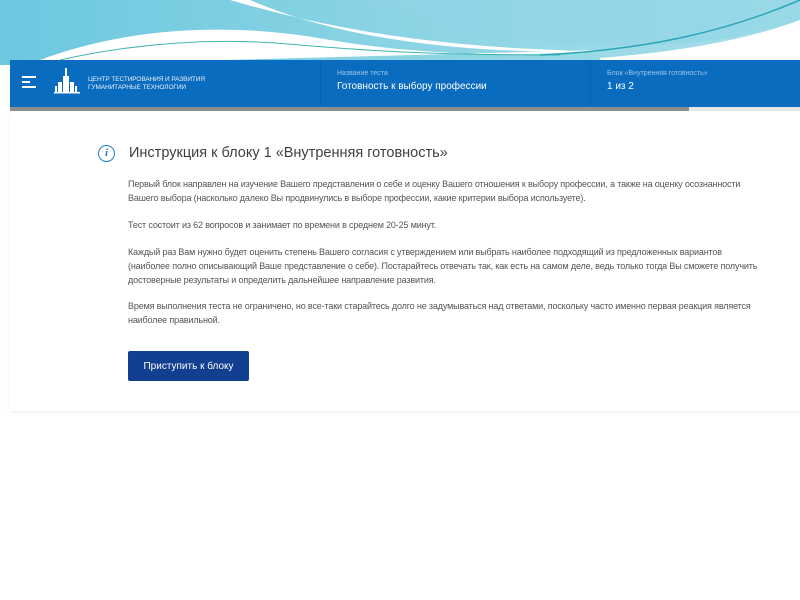  I want to click on decorative-wave-background, so click(400, 32).